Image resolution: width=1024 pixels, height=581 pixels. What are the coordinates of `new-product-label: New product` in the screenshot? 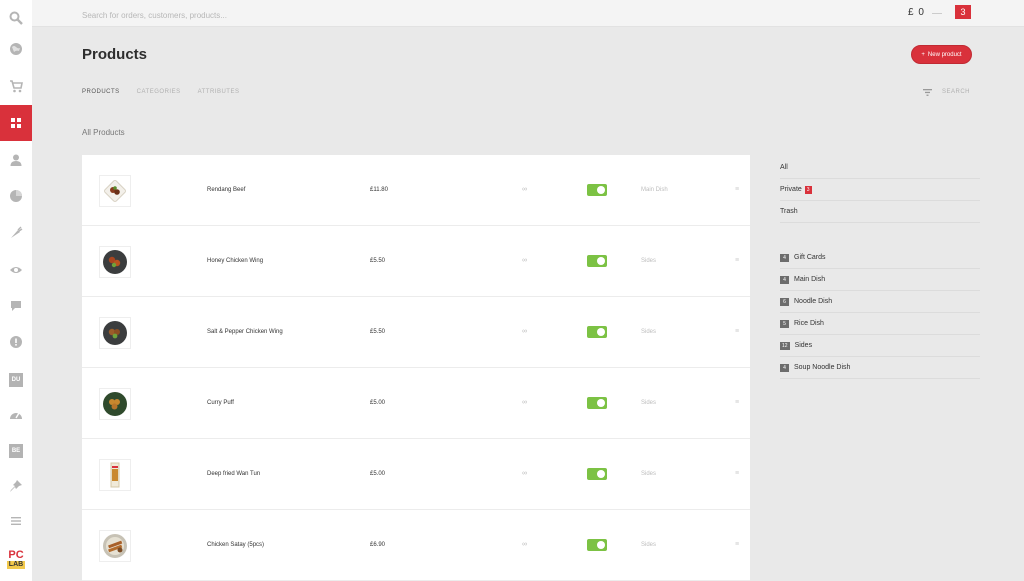 It's located at (944, 54).